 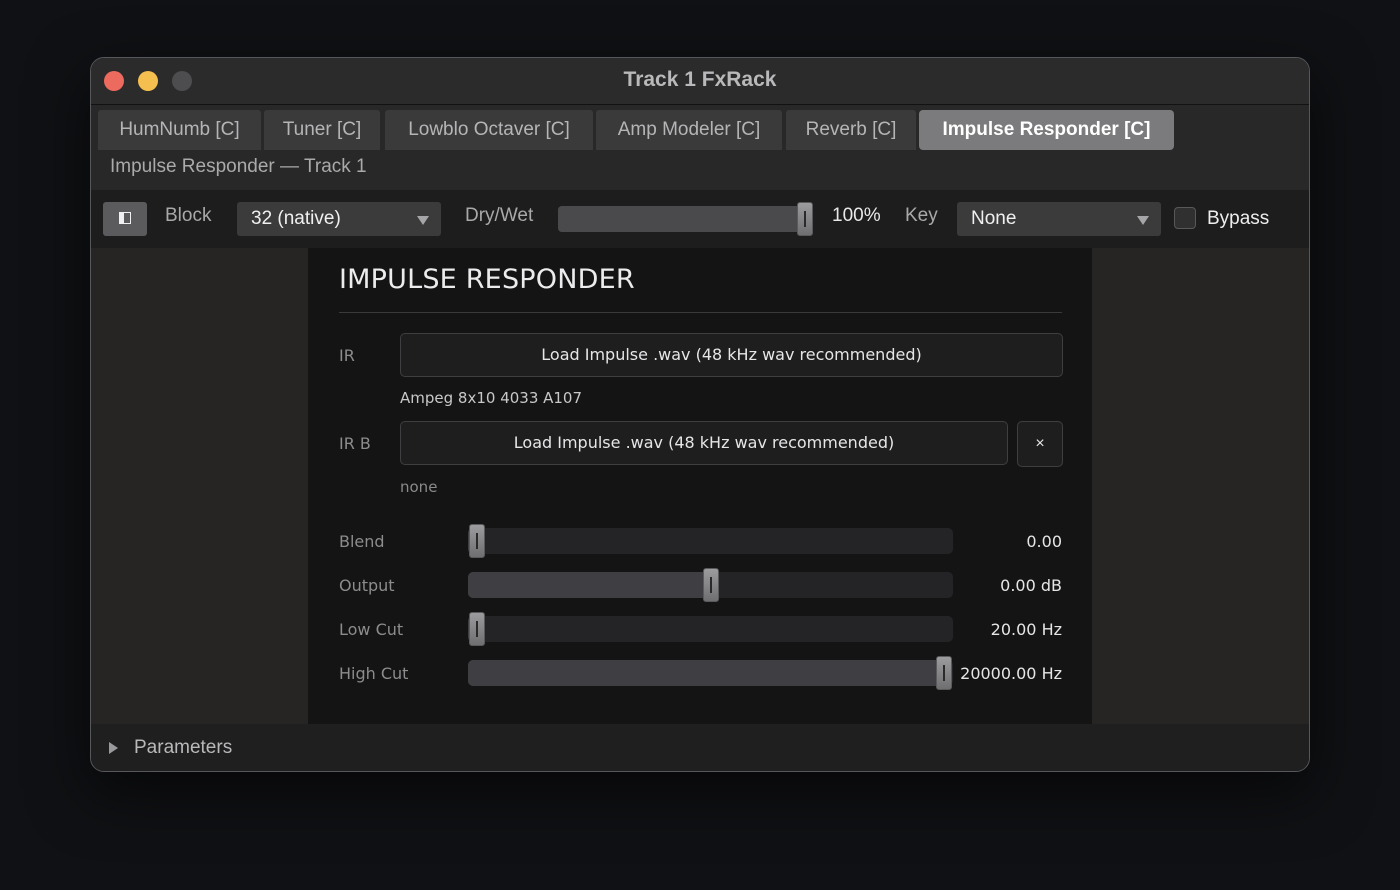 What do you see at coordinates (113, 748) in the screenshot?
I see `disclosure-triangle-icon` at bounding box center [113, 748].